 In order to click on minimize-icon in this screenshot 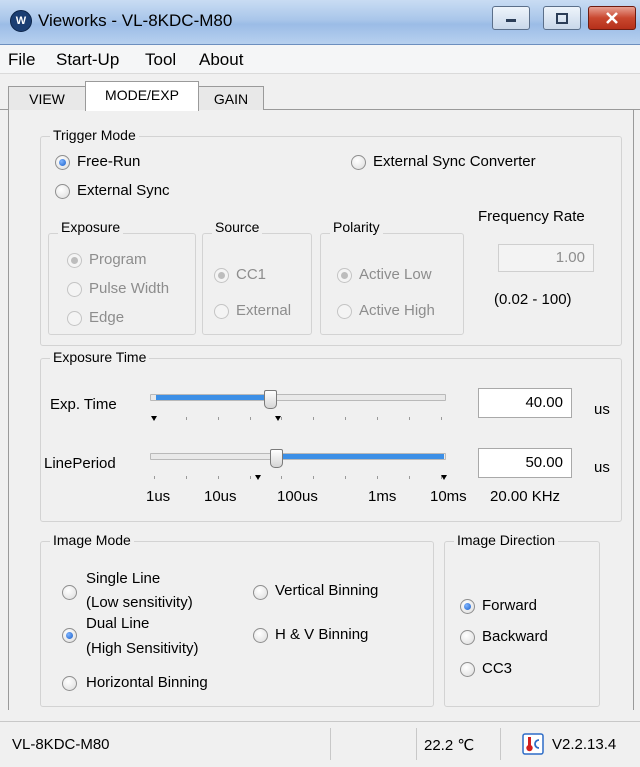, I will do `click(511, 18)`.